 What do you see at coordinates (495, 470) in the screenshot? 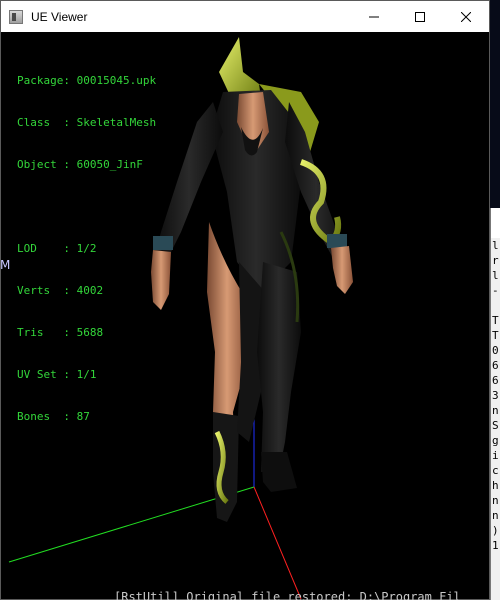
I see `console-line: c` at bounding box center [495, 470].